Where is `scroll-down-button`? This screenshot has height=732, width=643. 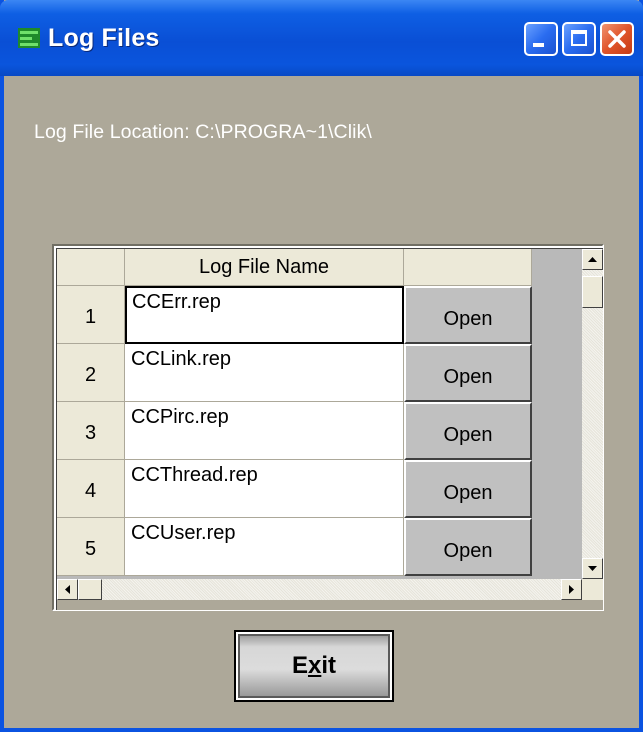 scroll-down-button is located at coordinates (592, 568).